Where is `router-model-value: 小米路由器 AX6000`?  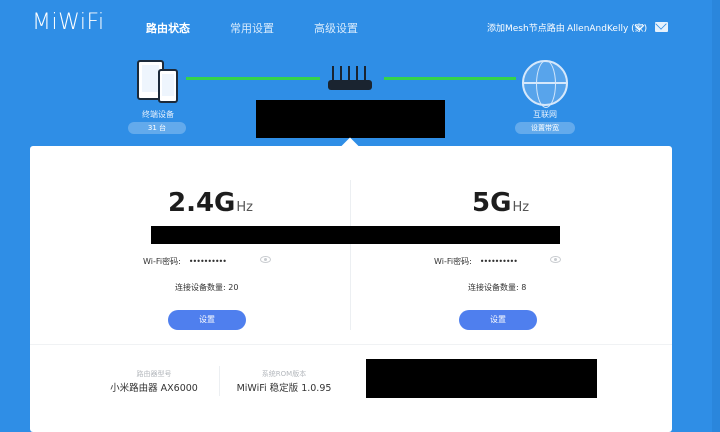
router-model-value: 小米路由器 AX6000 is located at coordinates (154, 388).